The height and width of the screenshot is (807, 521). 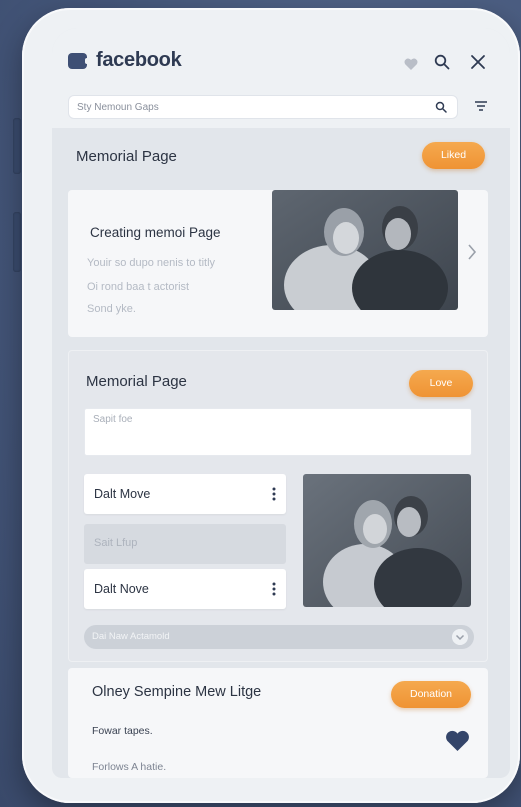 I want to click on search-input, so click(x=239, y=107).